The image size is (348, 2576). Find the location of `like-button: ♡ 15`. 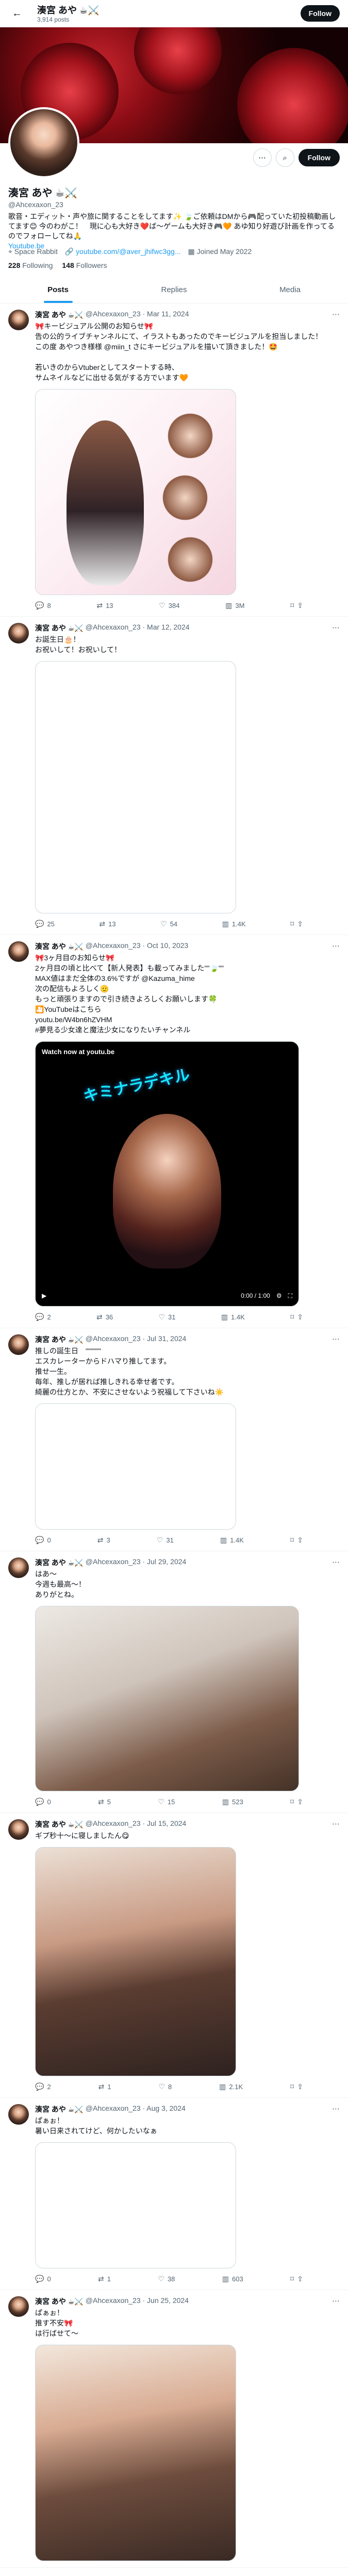

like-button: ♡ 15 is located at coordinates (166, 1802).